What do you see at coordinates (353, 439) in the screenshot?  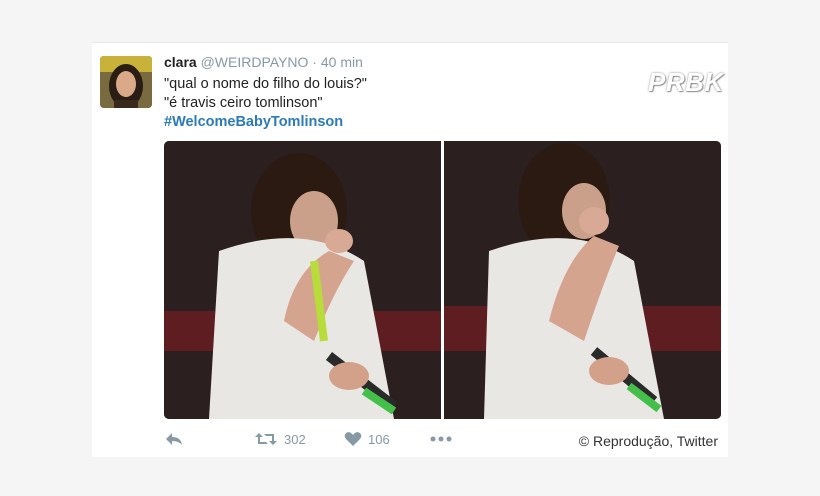 I see `heart-icon` at bounding box center [353, 439].